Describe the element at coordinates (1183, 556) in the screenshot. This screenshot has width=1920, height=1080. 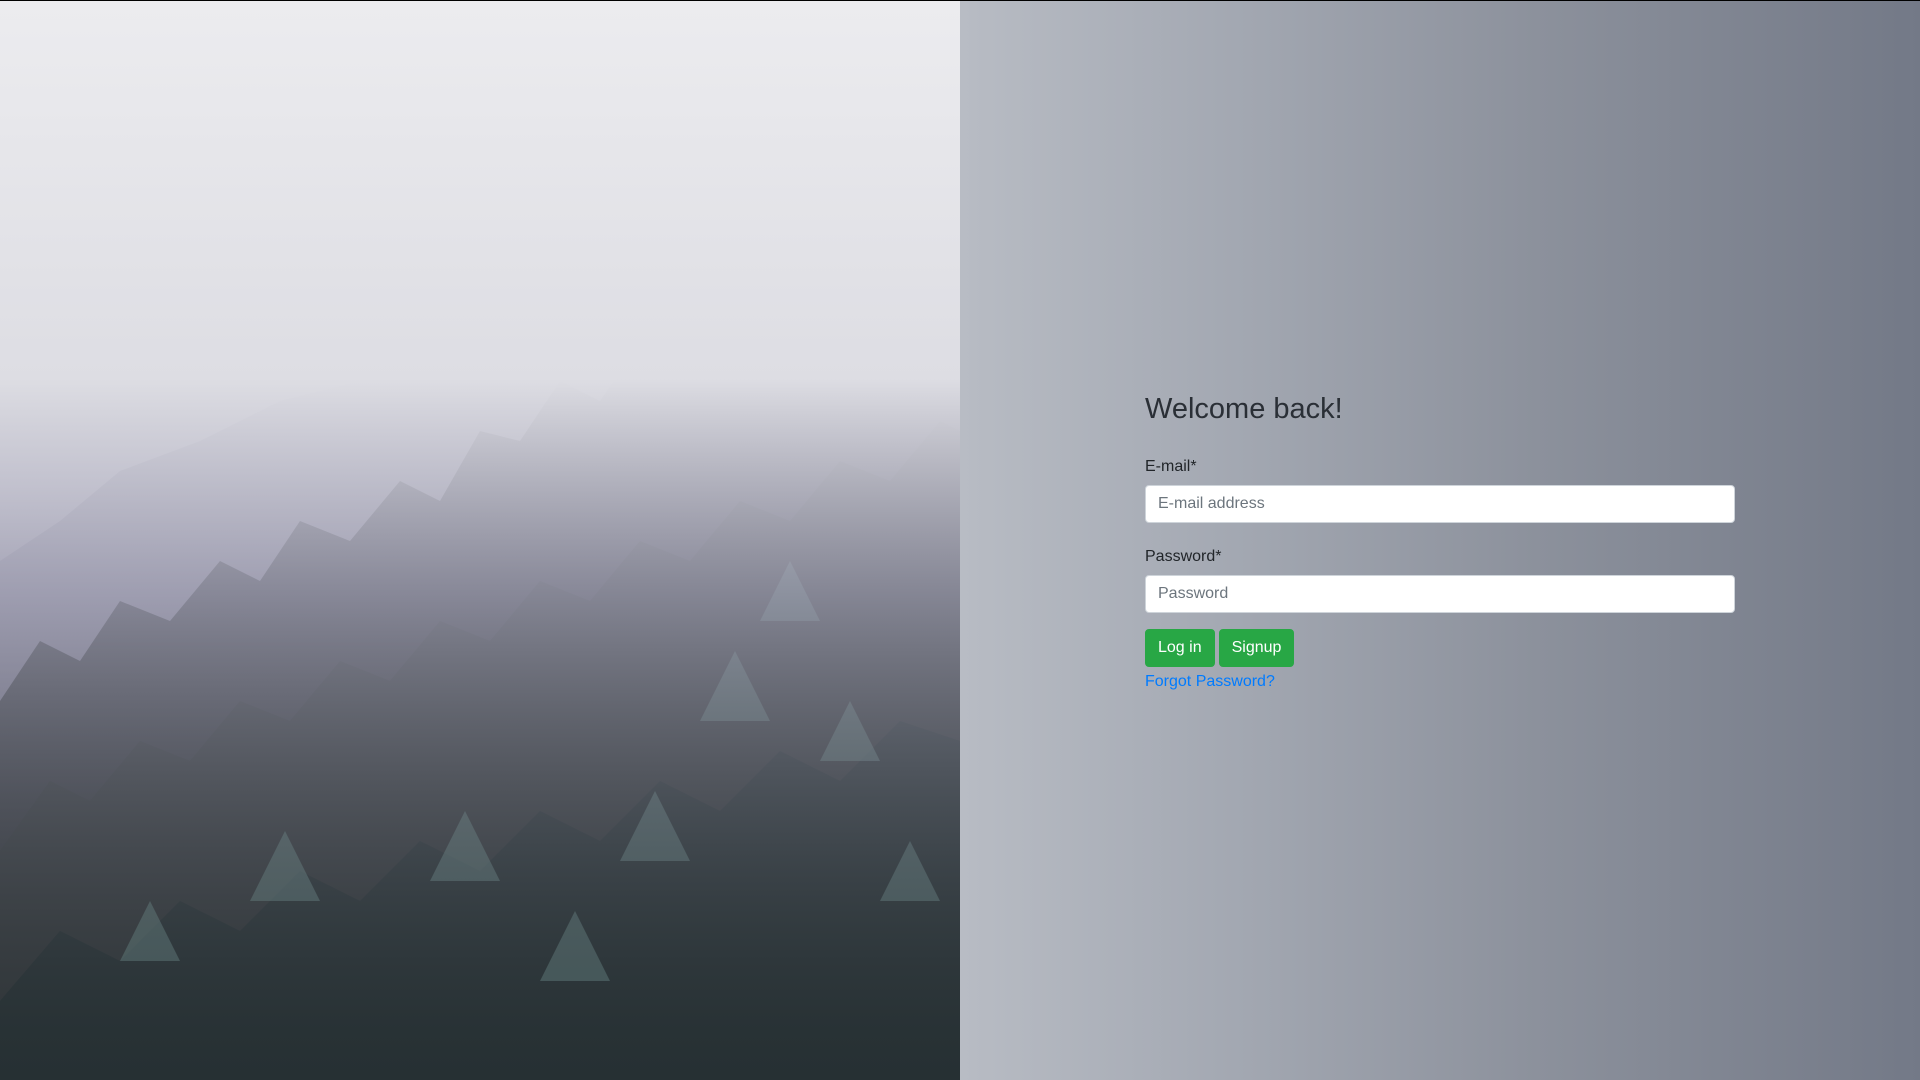
I see `password-label: Password*` at that location.